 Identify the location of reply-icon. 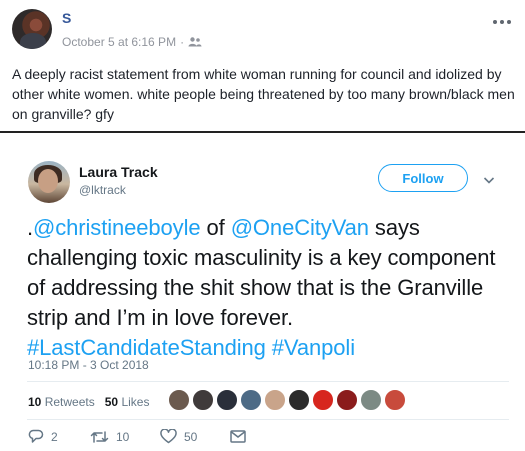
(36, 436).